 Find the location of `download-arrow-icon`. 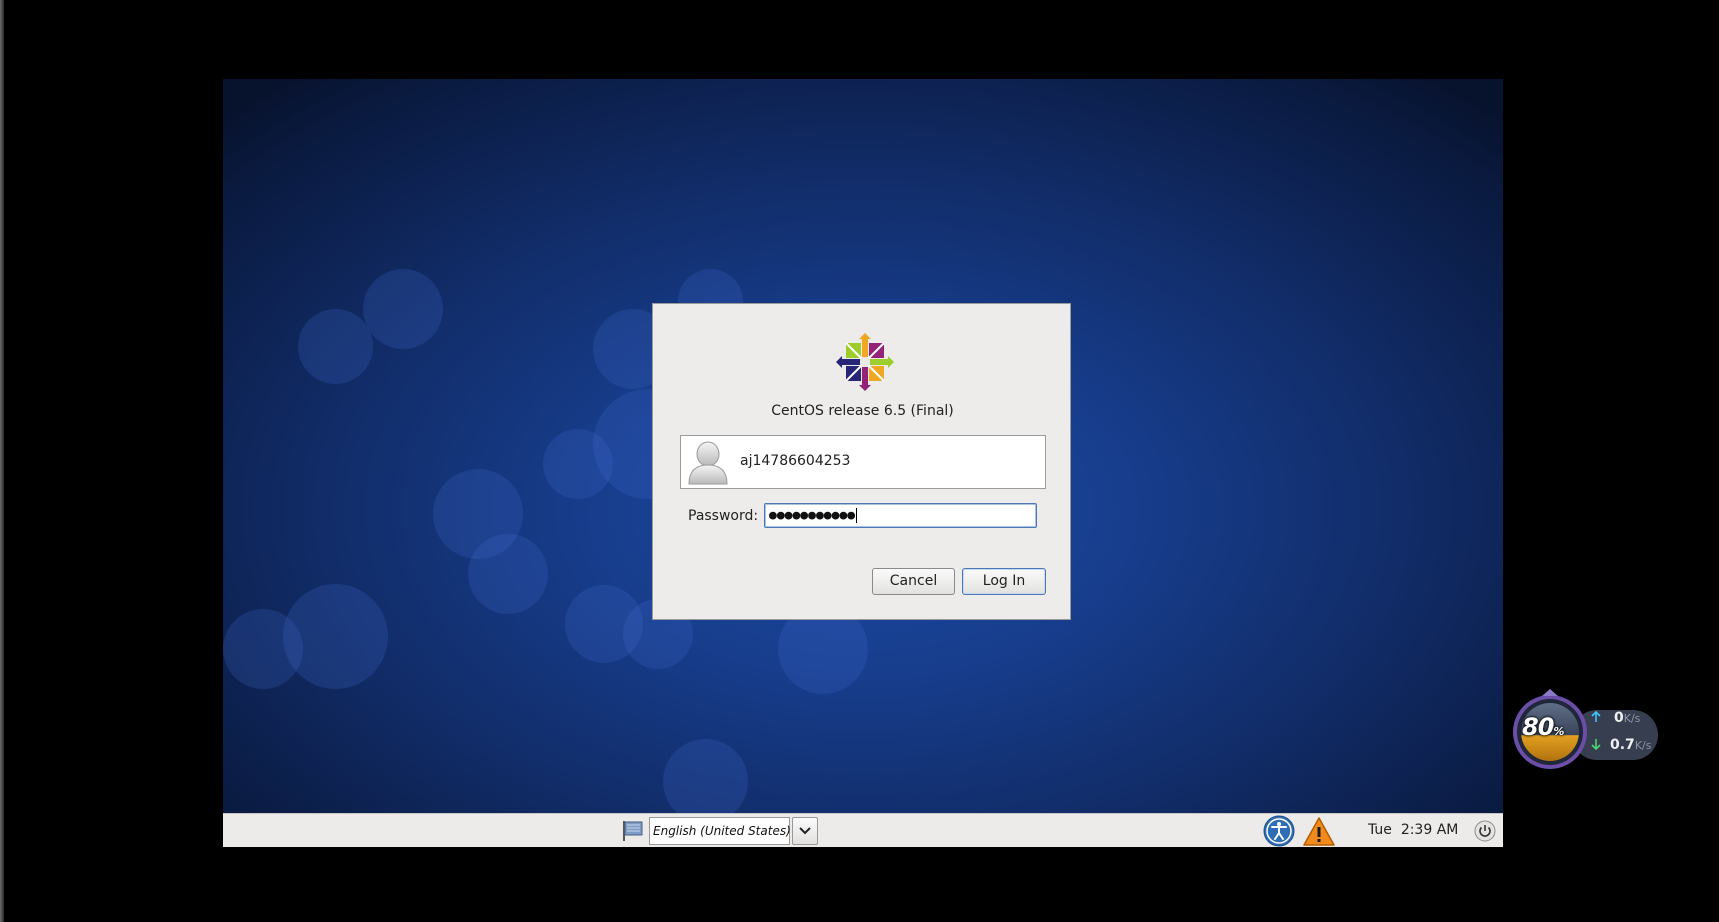

download-arrow-icon is located at coordinates (1596, 744).